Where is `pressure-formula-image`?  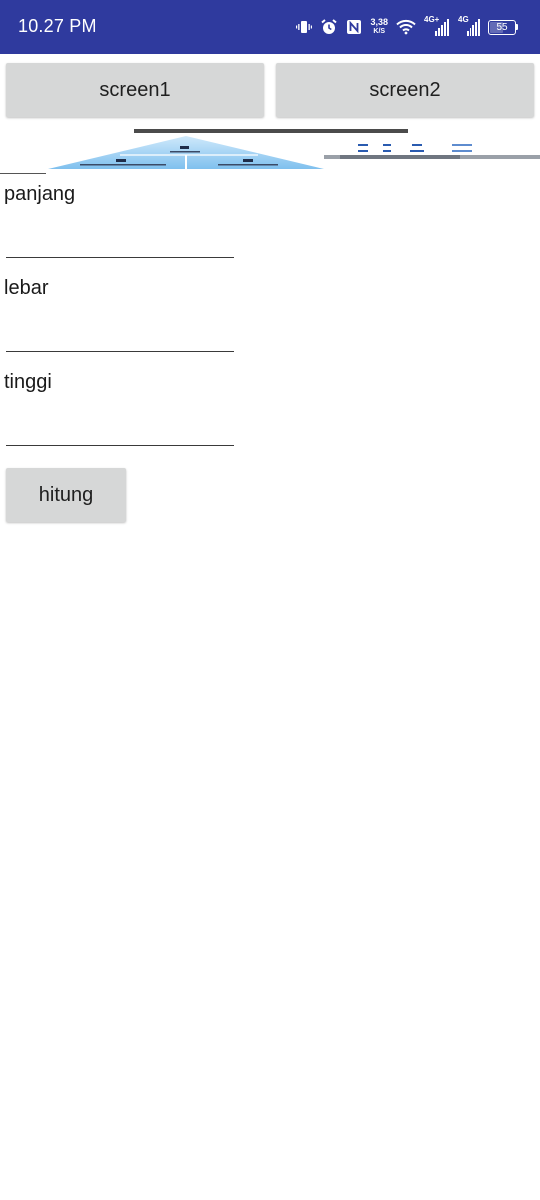 pressure-formula-image is located at coordinates (270, 150).